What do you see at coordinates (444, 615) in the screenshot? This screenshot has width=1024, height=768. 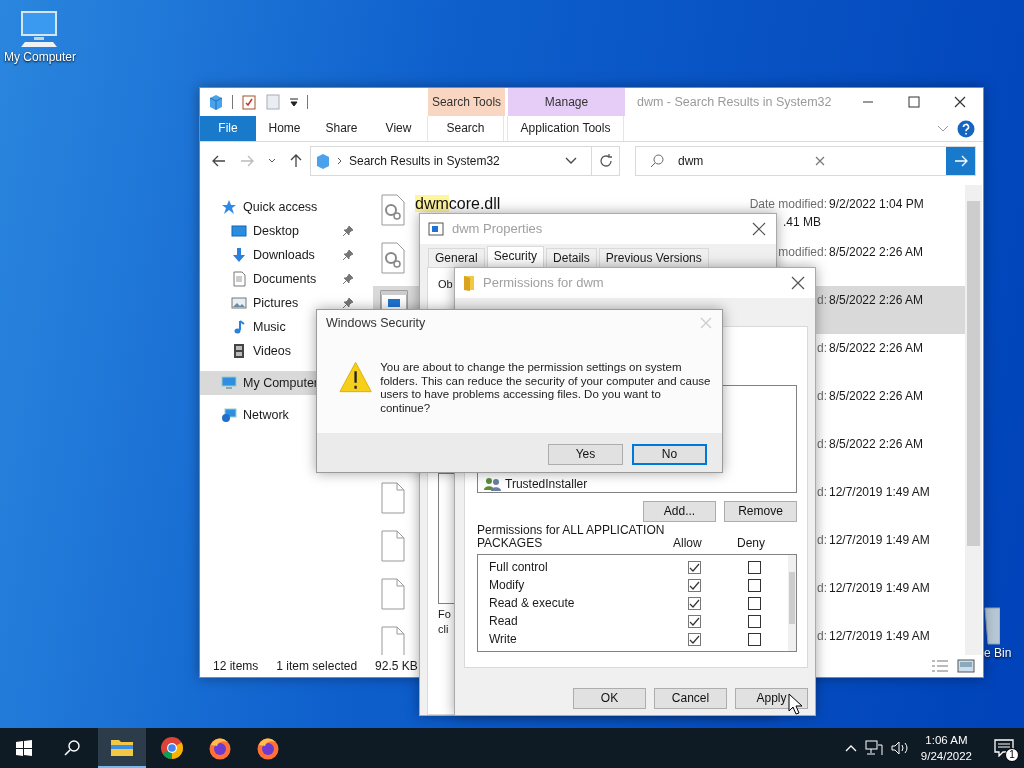 I see `label-text: Fo` at bounding box center [444, 615].